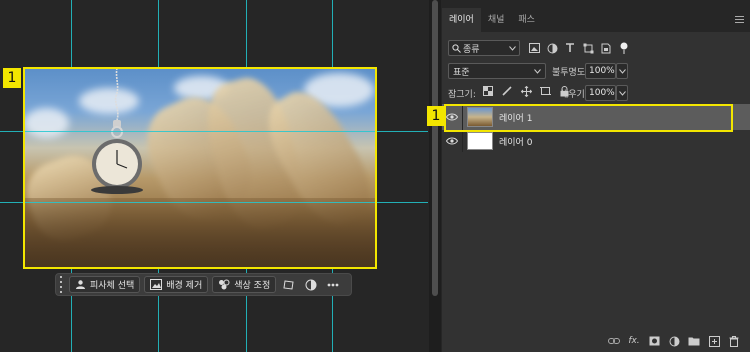 This screenshot has width=750, height=352. Describe the element at coordinates (497, 71) in the screenshot. I see `blend-mode-select: 표준` at that location.